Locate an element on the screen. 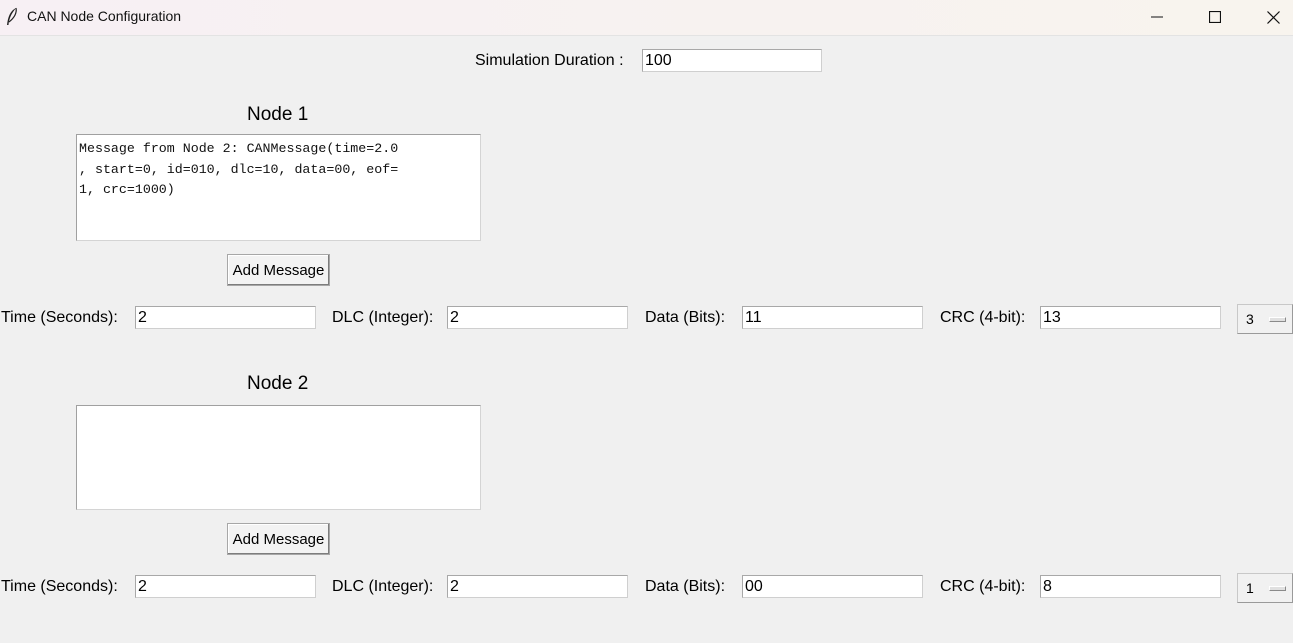 This screenshot has height=643, width=1293. node-2-dlc-label: DLC (Integer): is located at coordinates (383, 586).